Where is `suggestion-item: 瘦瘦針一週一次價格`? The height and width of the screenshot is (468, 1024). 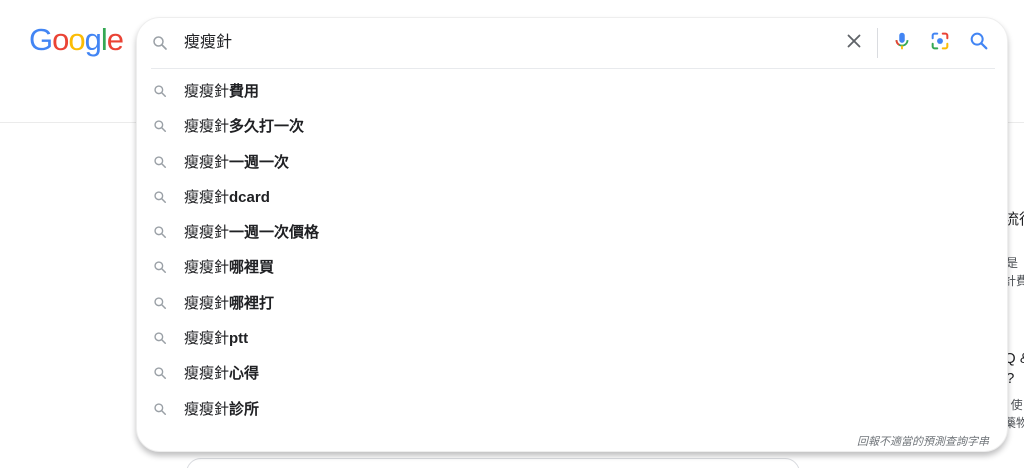
suggestion-item: 瘦瘦針一週一次價格 is located at coordinates (572, 232).